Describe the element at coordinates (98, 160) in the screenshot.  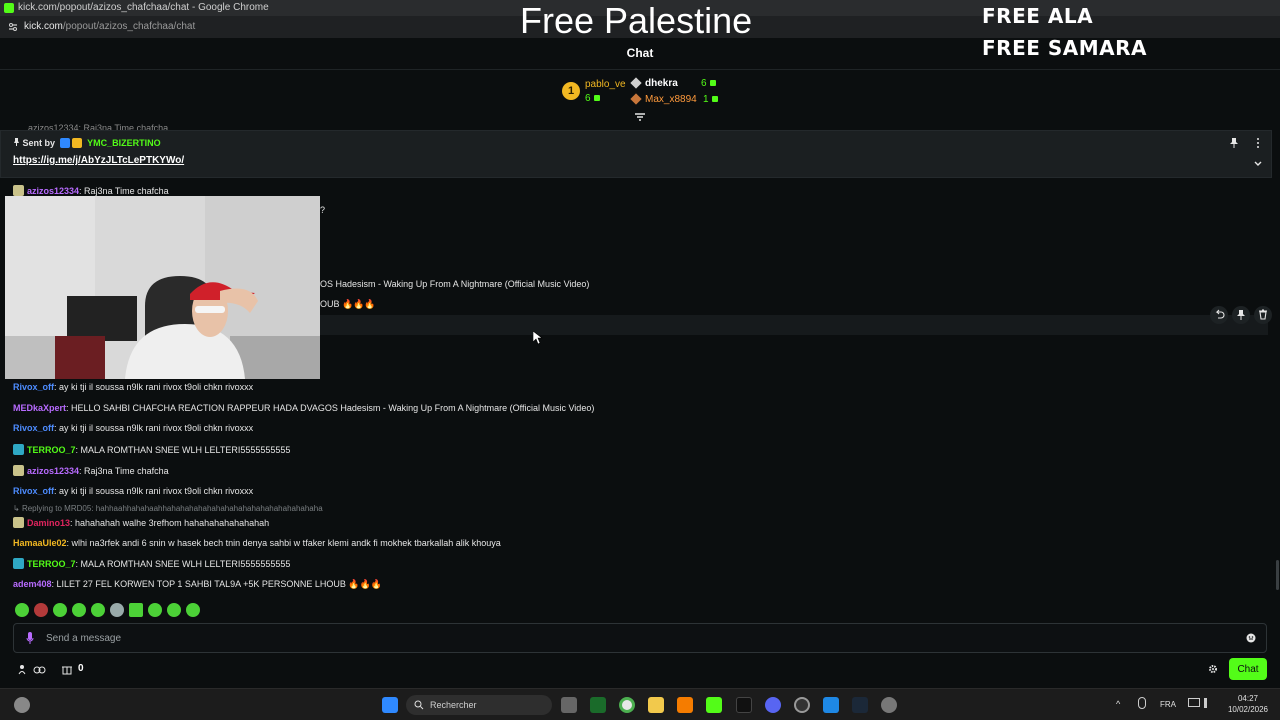
I see `pinned-link: https://ig.me/j/AbYzJLTcLePTKYWo/` at that location.